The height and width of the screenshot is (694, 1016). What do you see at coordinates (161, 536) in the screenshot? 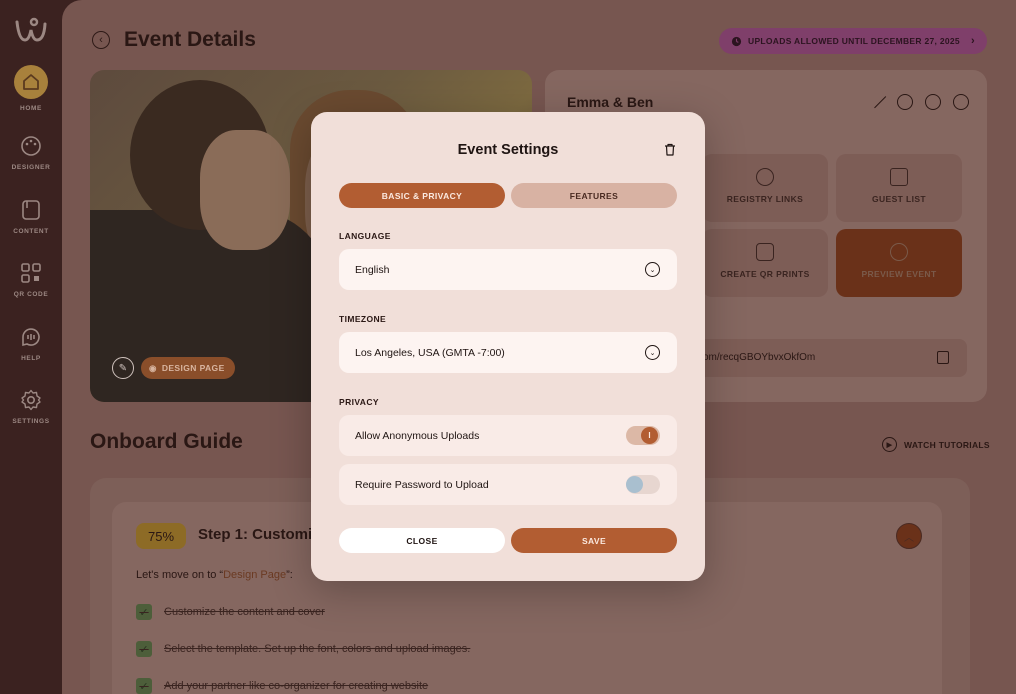
I see `progress-badge: 75%` at bounding box center [161, 536].